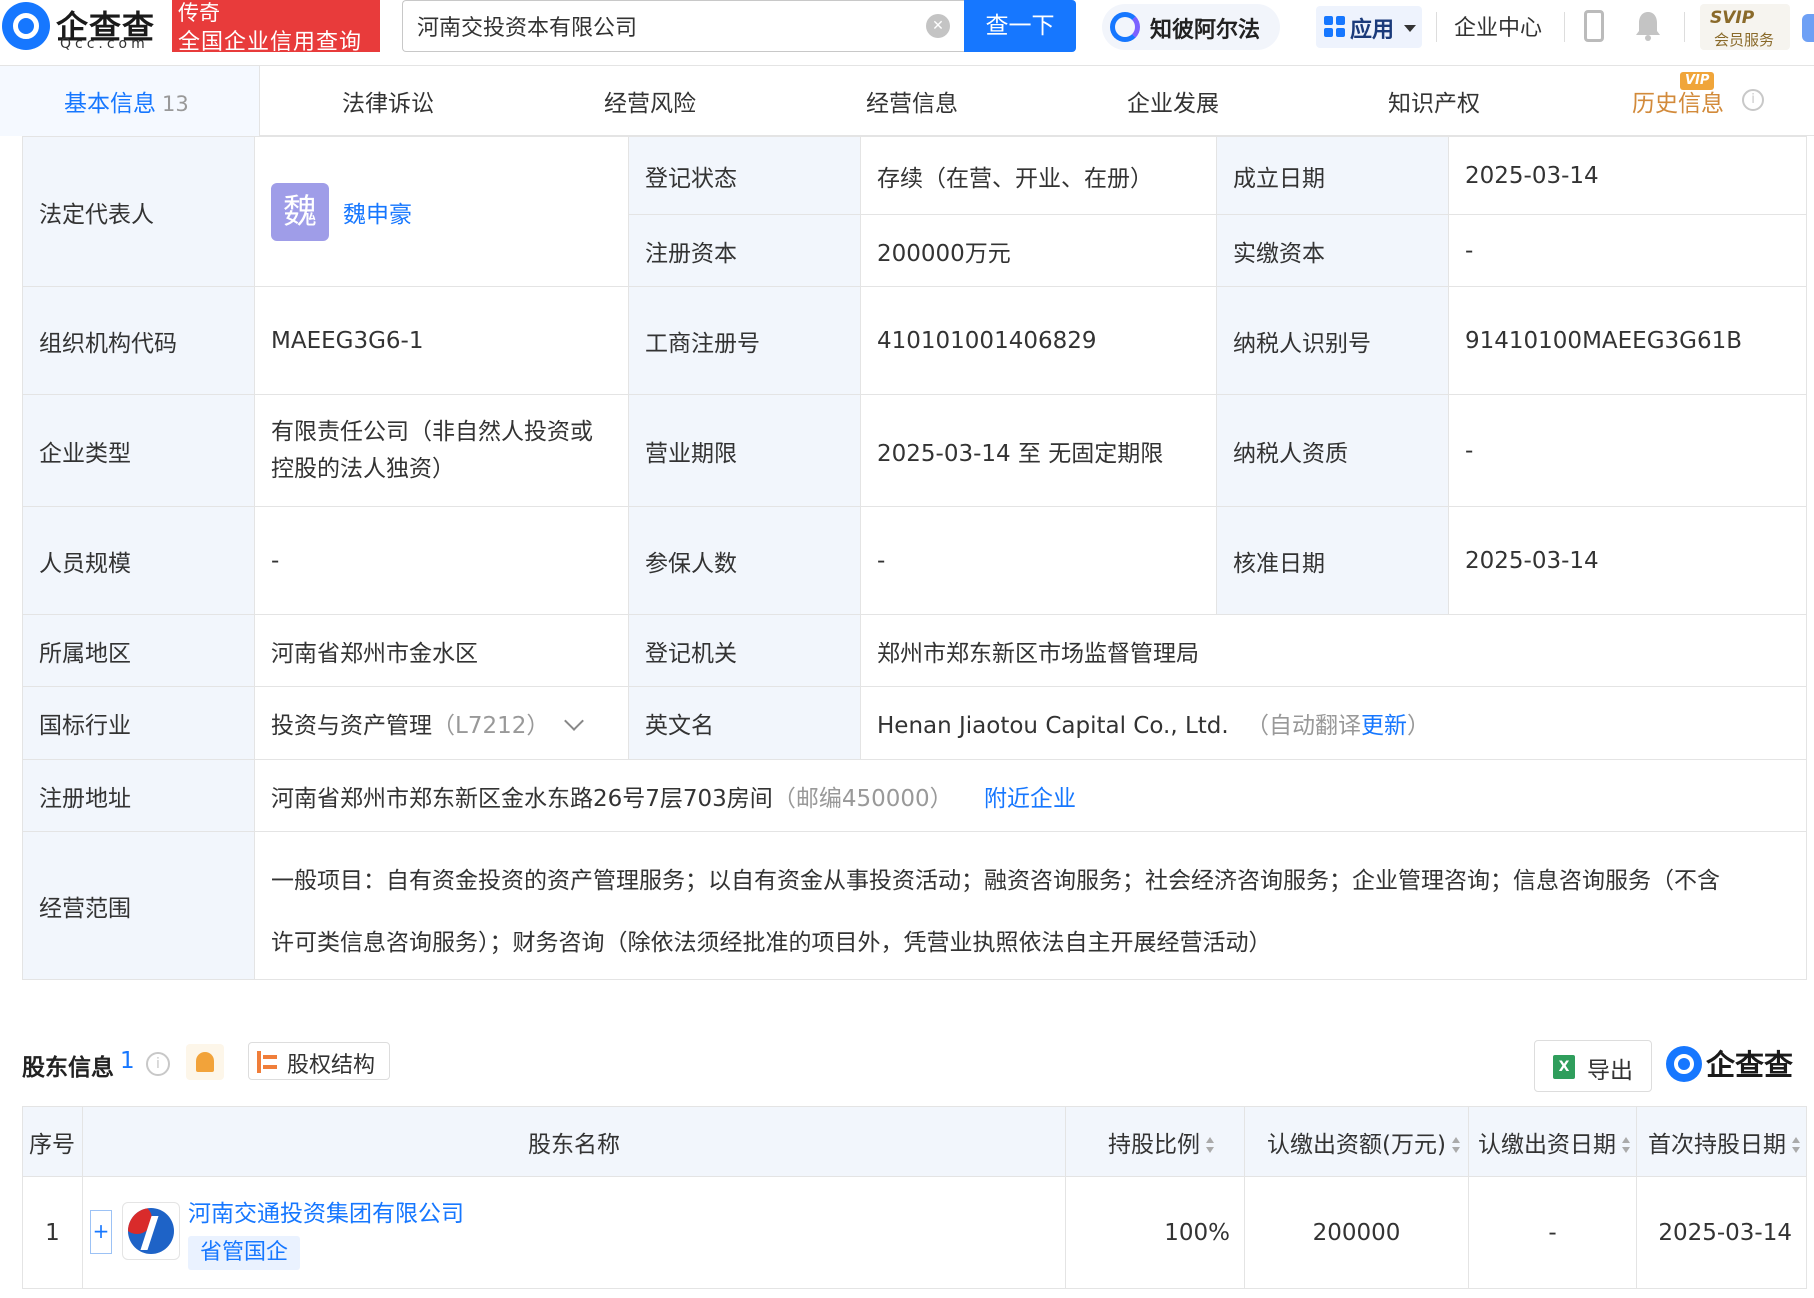  What do you see at coordinates (1155, 1141) in the screenshot?
I see `col-ratio: 持股比例` at bounding box center [1155, 1141].